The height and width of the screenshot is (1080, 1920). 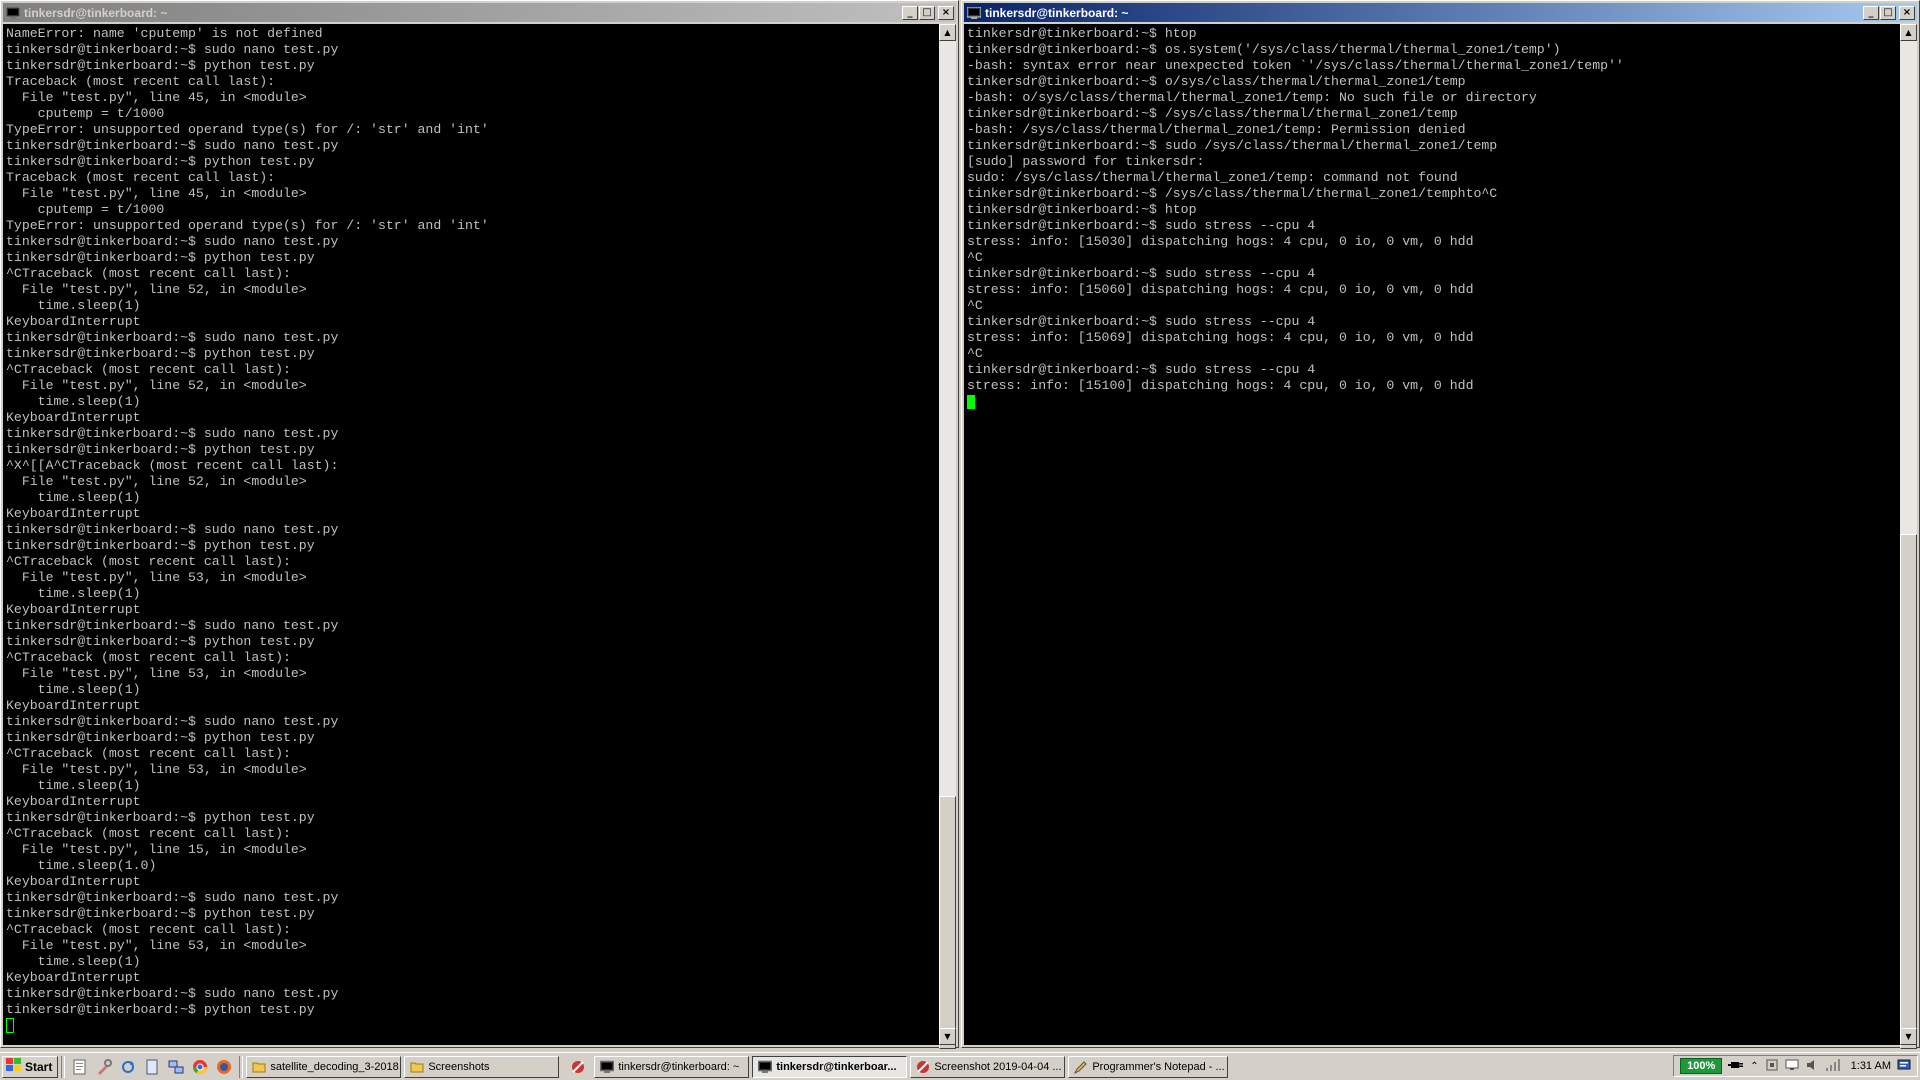 I want to click on taskbar-button: Screenshots, so click(x=482, y=1066).